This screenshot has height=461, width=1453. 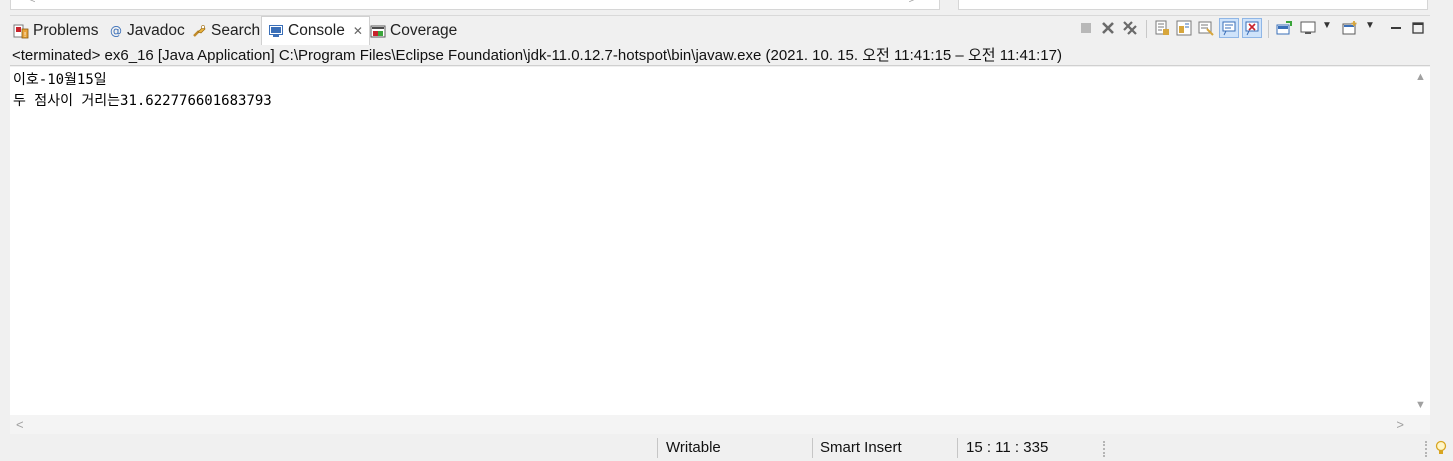 What do you see at coordinates (378, 31) in the screenshot?
I see `coverage-icon` at bounding box center [378, 31].